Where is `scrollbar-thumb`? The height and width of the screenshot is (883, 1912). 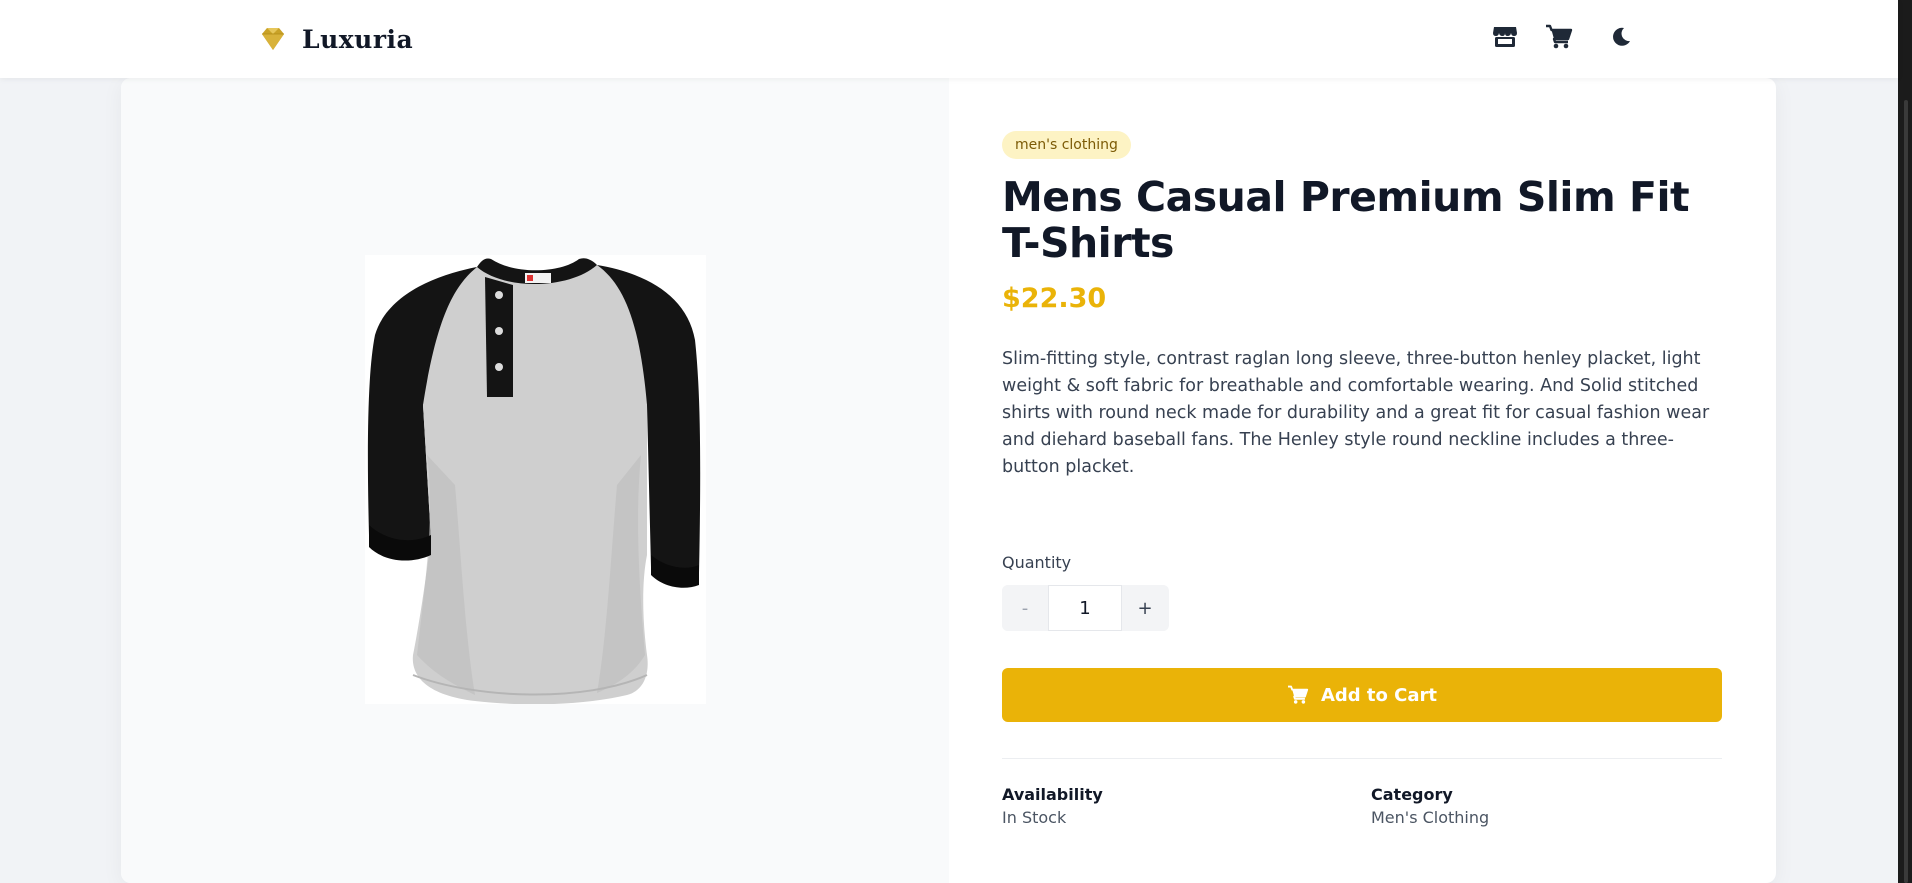
scrollbar-thumb is located at coordinates (1906, 491).